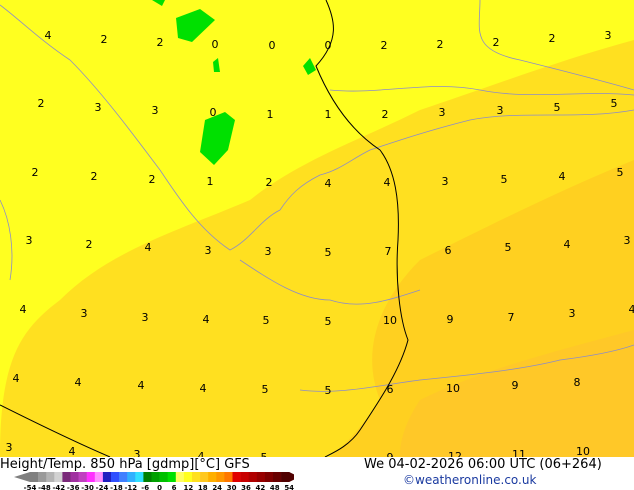  I want to click on colorbar-tick-label: -48, so click(44, 487).